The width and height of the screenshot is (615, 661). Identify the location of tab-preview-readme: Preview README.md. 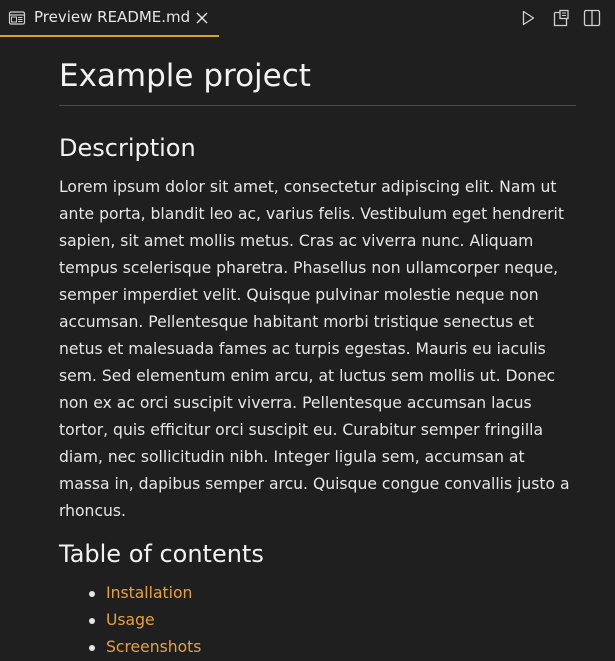
(109, 18).